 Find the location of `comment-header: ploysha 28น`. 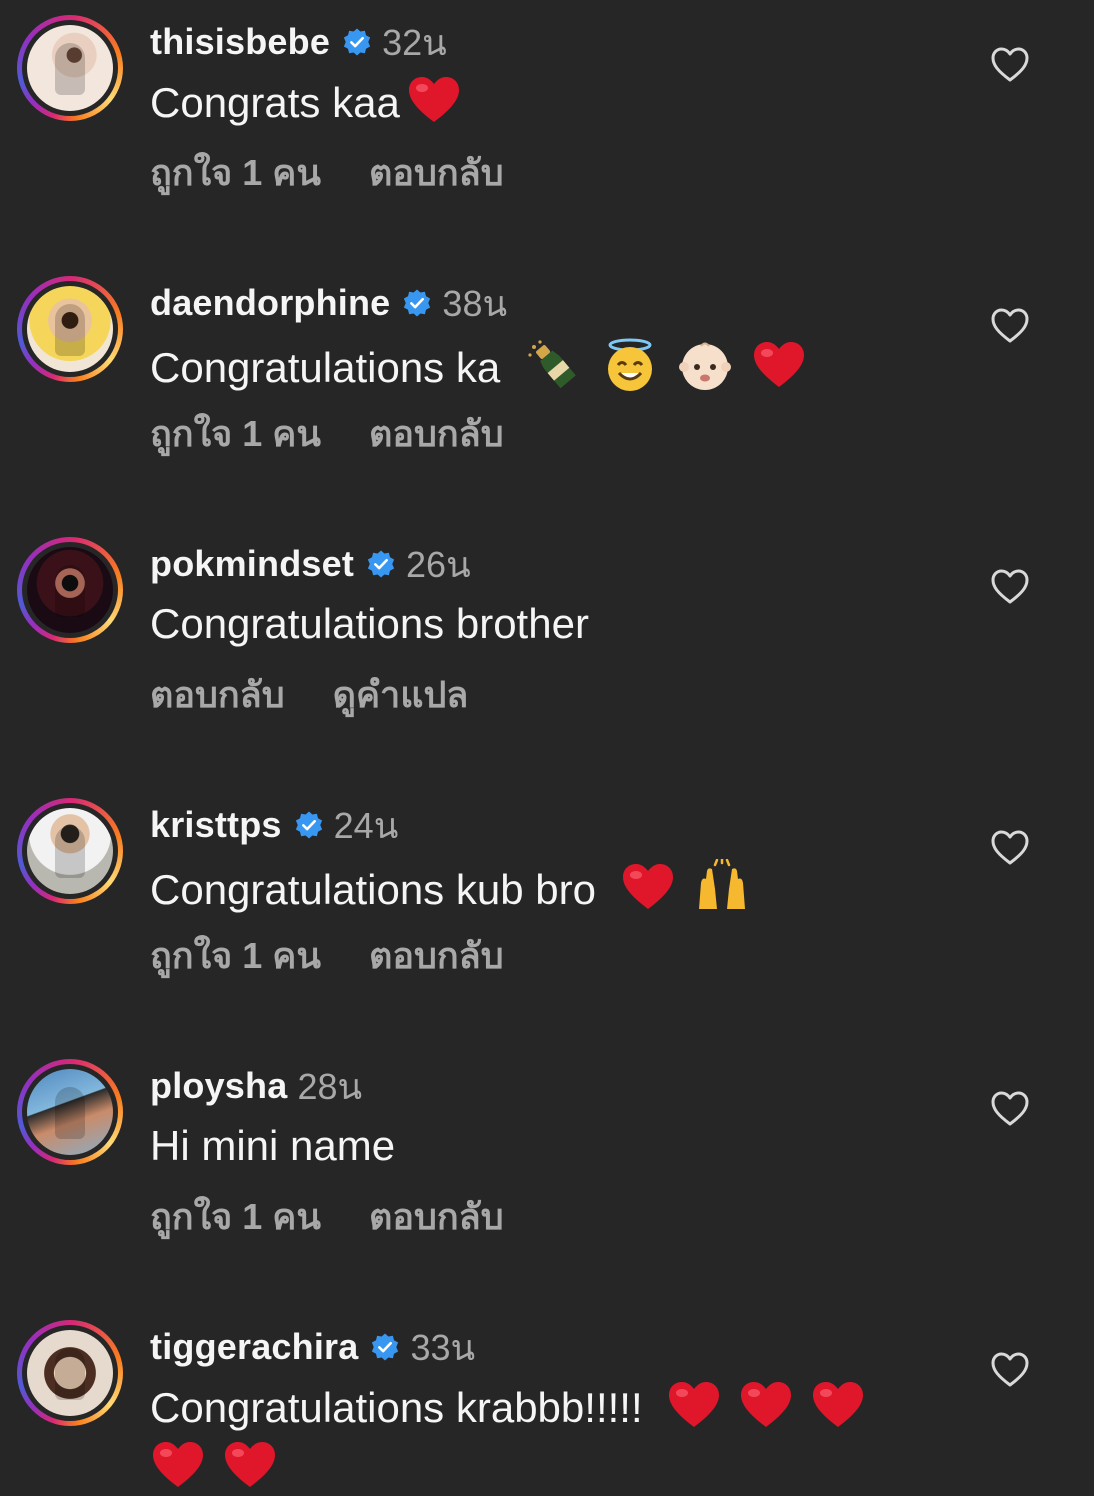

comment-header: ploysha 28น is located at coordinates (256, 1086).